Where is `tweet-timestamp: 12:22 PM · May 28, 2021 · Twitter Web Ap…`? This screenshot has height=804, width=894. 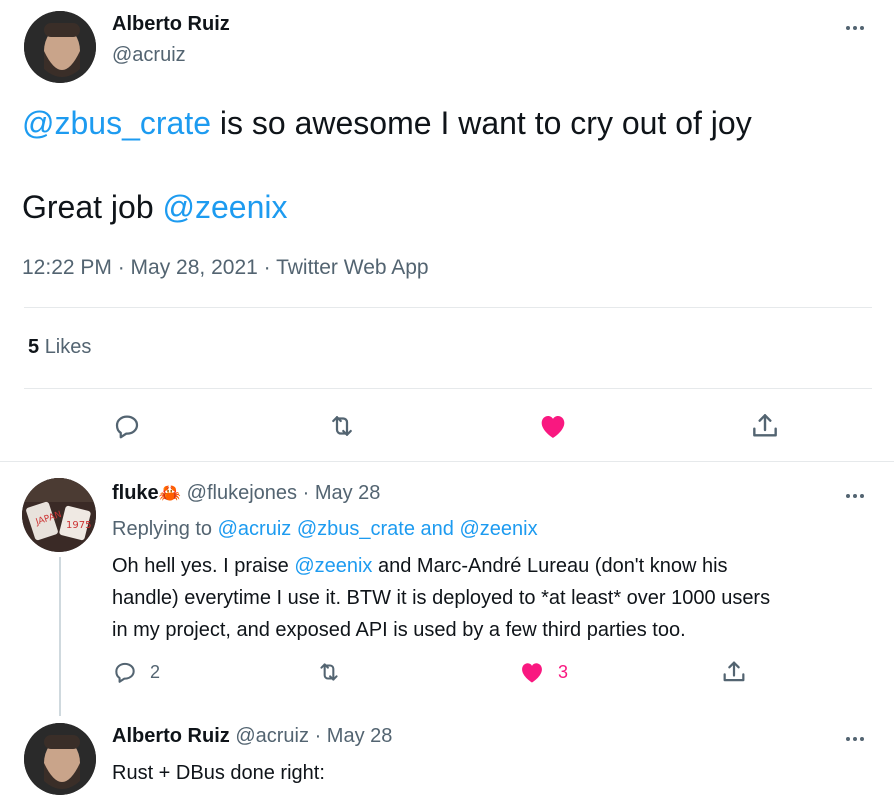
tweet-timestamp: 12:22 PM · May 28, 2021 · Twitter Web Ap… is located at coordinates (225, 268).